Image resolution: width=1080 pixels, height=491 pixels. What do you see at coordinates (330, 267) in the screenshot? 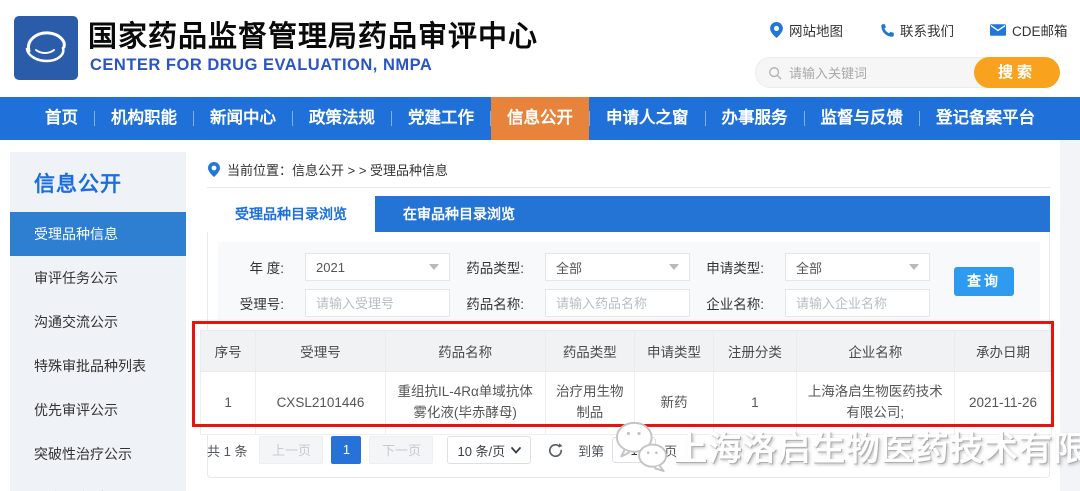
I see `year-select-value: 2021` at bounding box center [330, 267].